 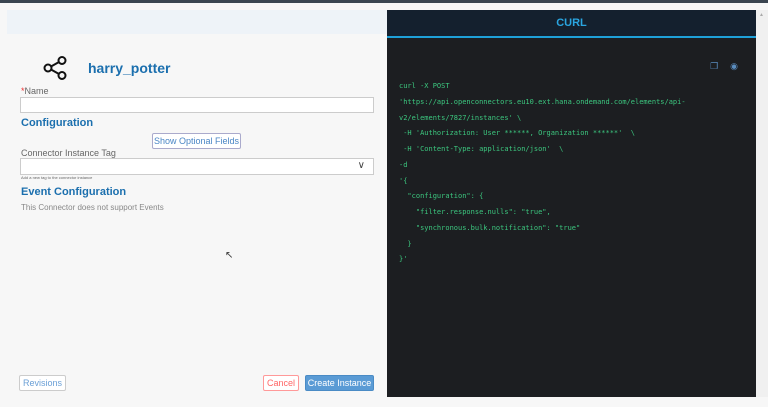 What do you see at coordinates (761, 15) in the screenshot?
I see `scroll-up-icon: ▲` at bounding box center [761, 15].